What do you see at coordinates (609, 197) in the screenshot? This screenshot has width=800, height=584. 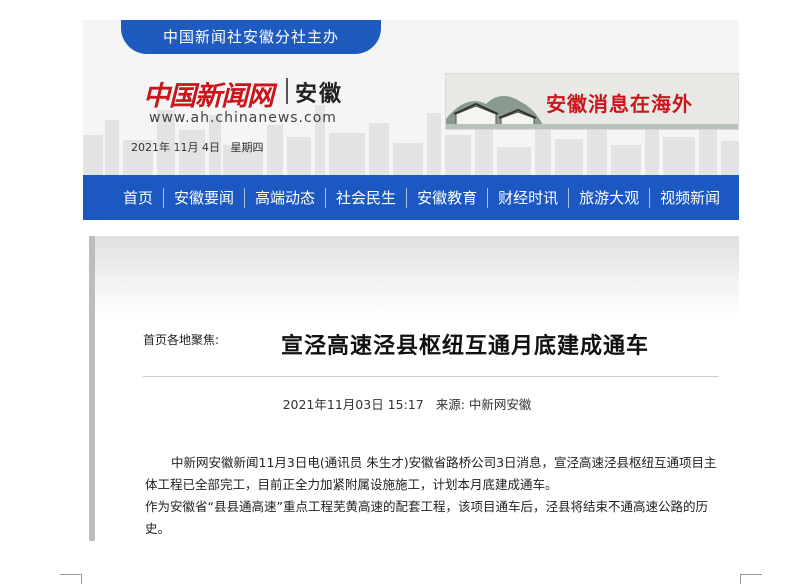 I see `nav-item-travel: 旅游大观` at bounding box center [609, 197].